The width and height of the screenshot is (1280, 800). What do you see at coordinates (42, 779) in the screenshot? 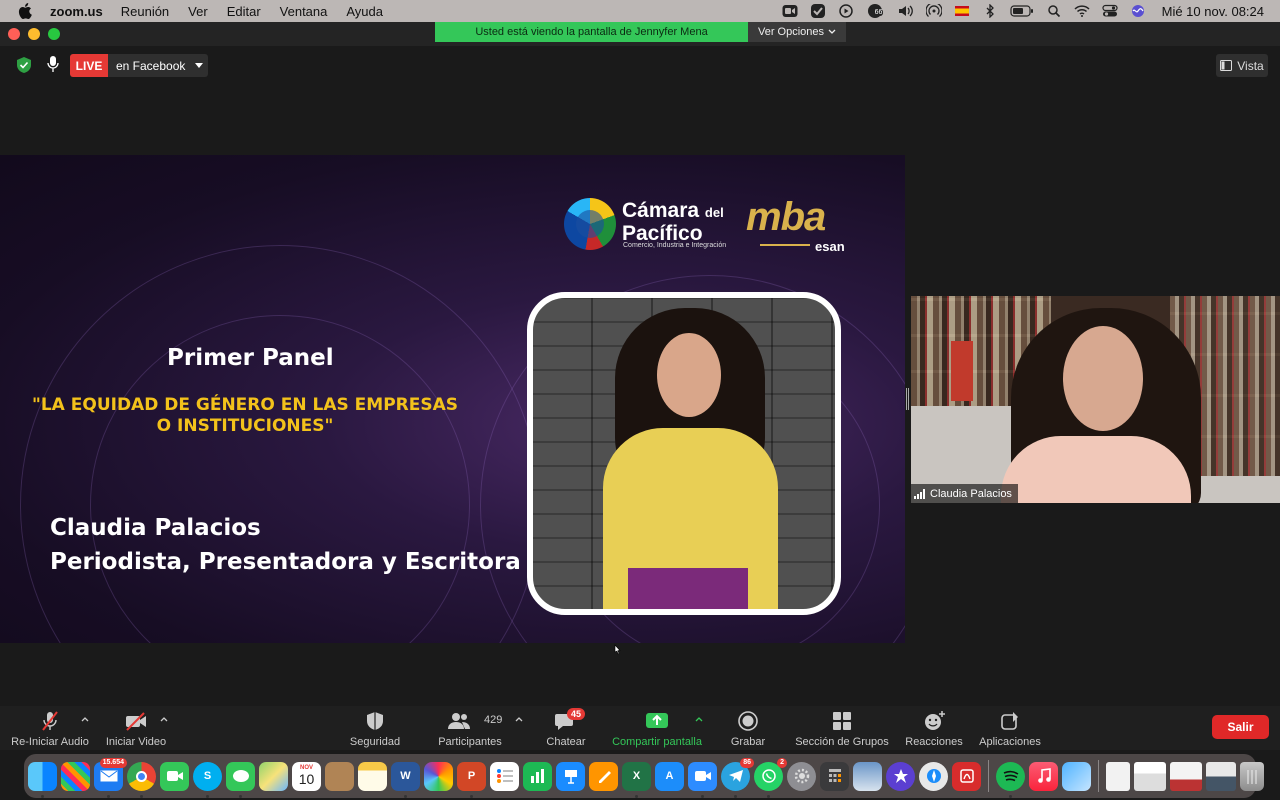
I see `dock-finder-icon` at bounding box center [42, 779].